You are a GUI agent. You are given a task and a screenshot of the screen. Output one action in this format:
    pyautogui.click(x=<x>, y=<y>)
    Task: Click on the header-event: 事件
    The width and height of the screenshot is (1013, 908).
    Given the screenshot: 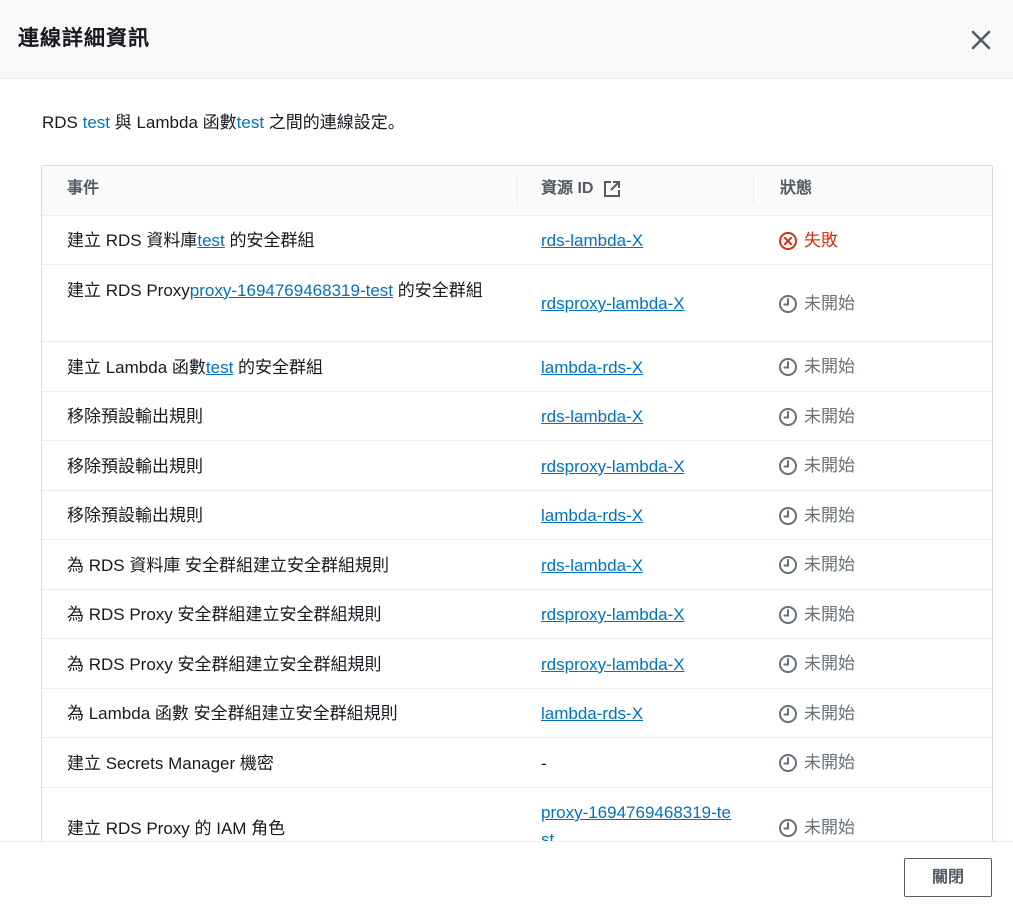 What is the action you would take?
    pyautogui.click(x=83, y=188)
    